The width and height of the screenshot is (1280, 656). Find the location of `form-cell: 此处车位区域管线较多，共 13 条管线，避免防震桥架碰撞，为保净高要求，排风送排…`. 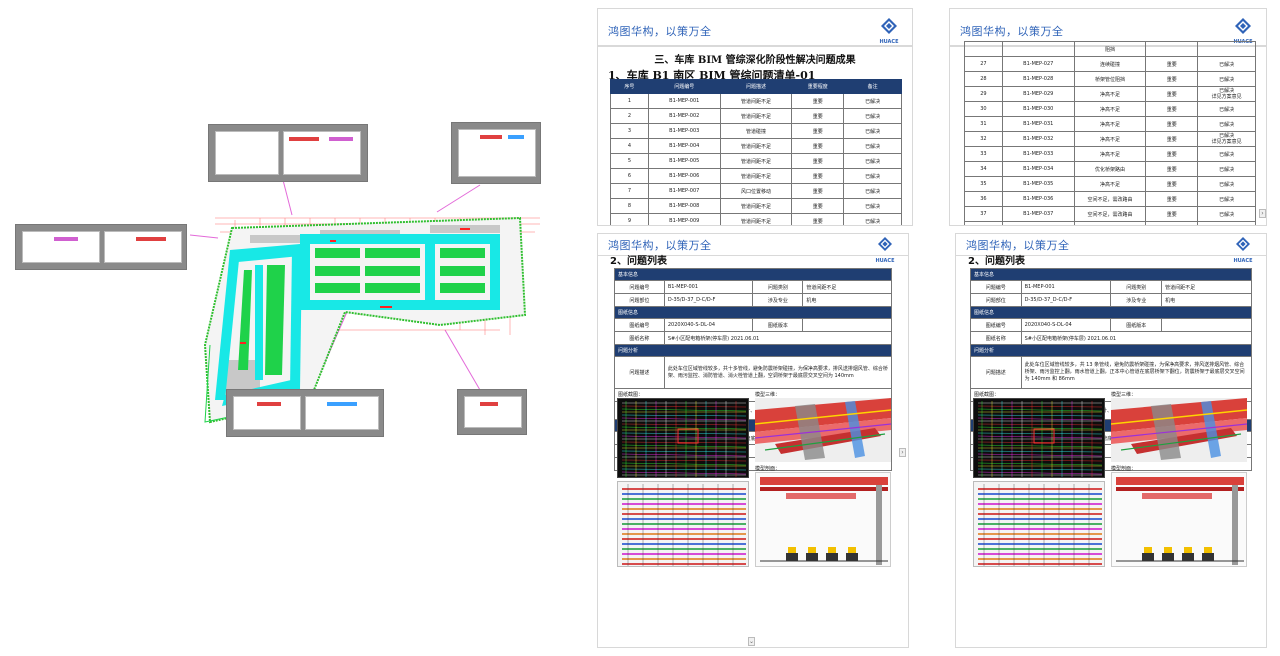

form-cell: 此处车位区域管线较多，共 13 条管线，避免防震桥架碰撞，为保净高要求，排风送排… is located at coordinates (1136, 372).